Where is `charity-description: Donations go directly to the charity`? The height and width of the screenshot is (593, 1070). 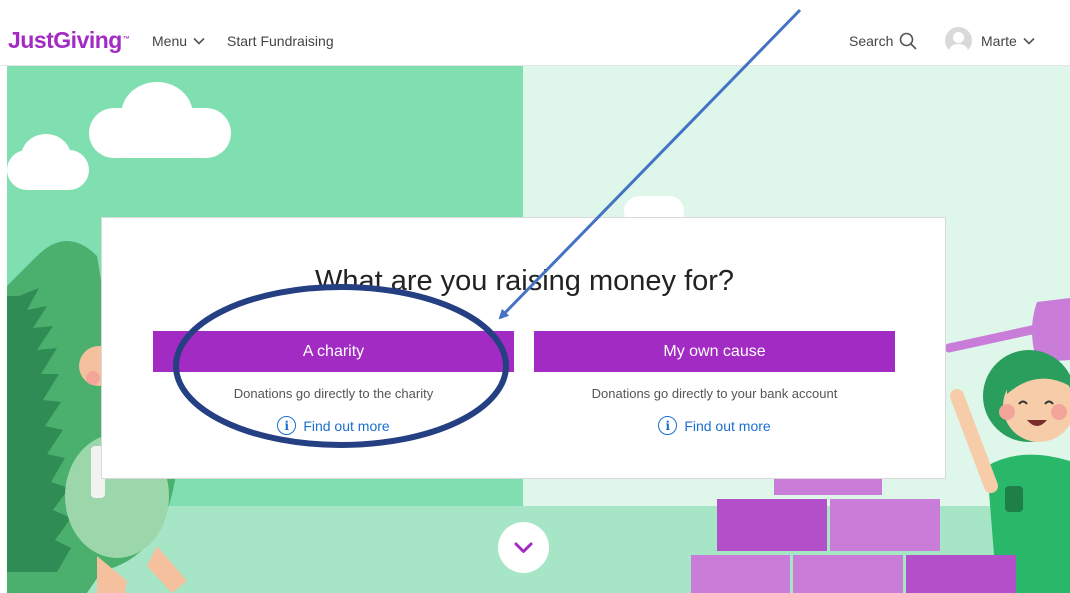
charity-description: Donations go directly to the charity is located at coordinates (333, 393).